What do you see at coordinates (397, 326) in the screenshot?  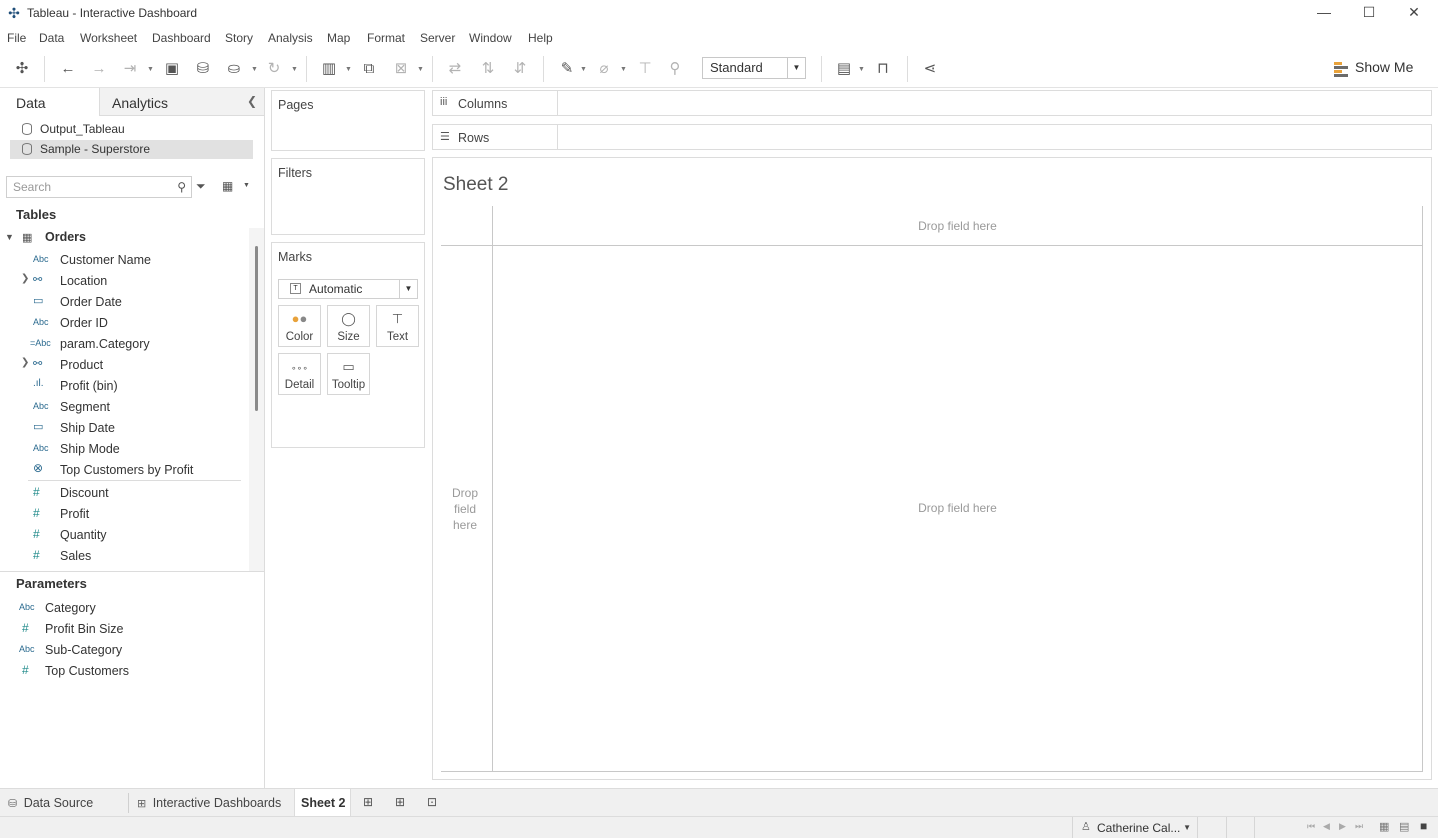 I see `text-button: ⊤ Text` at bounding box center [397, 326].